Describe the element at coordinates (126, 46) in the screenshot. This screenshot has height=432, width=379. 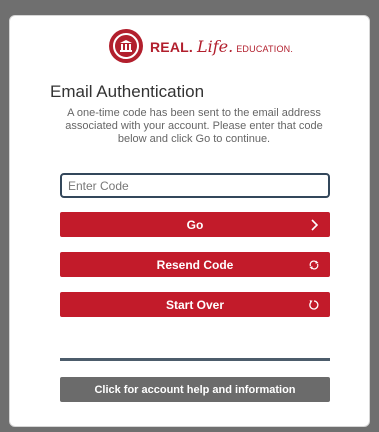
I see `seal-icon` at that location.